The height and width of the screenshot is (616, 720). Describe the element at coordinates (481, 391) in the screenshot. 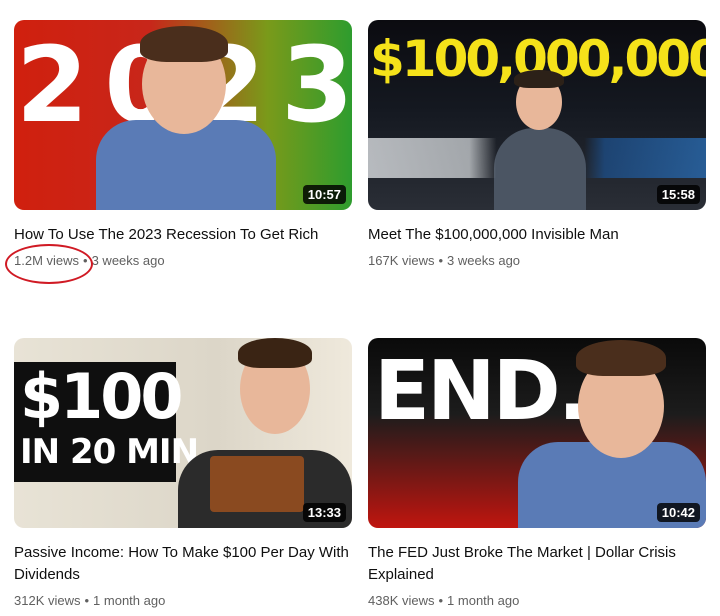

I see `thumbnail-text: END.` at that location.